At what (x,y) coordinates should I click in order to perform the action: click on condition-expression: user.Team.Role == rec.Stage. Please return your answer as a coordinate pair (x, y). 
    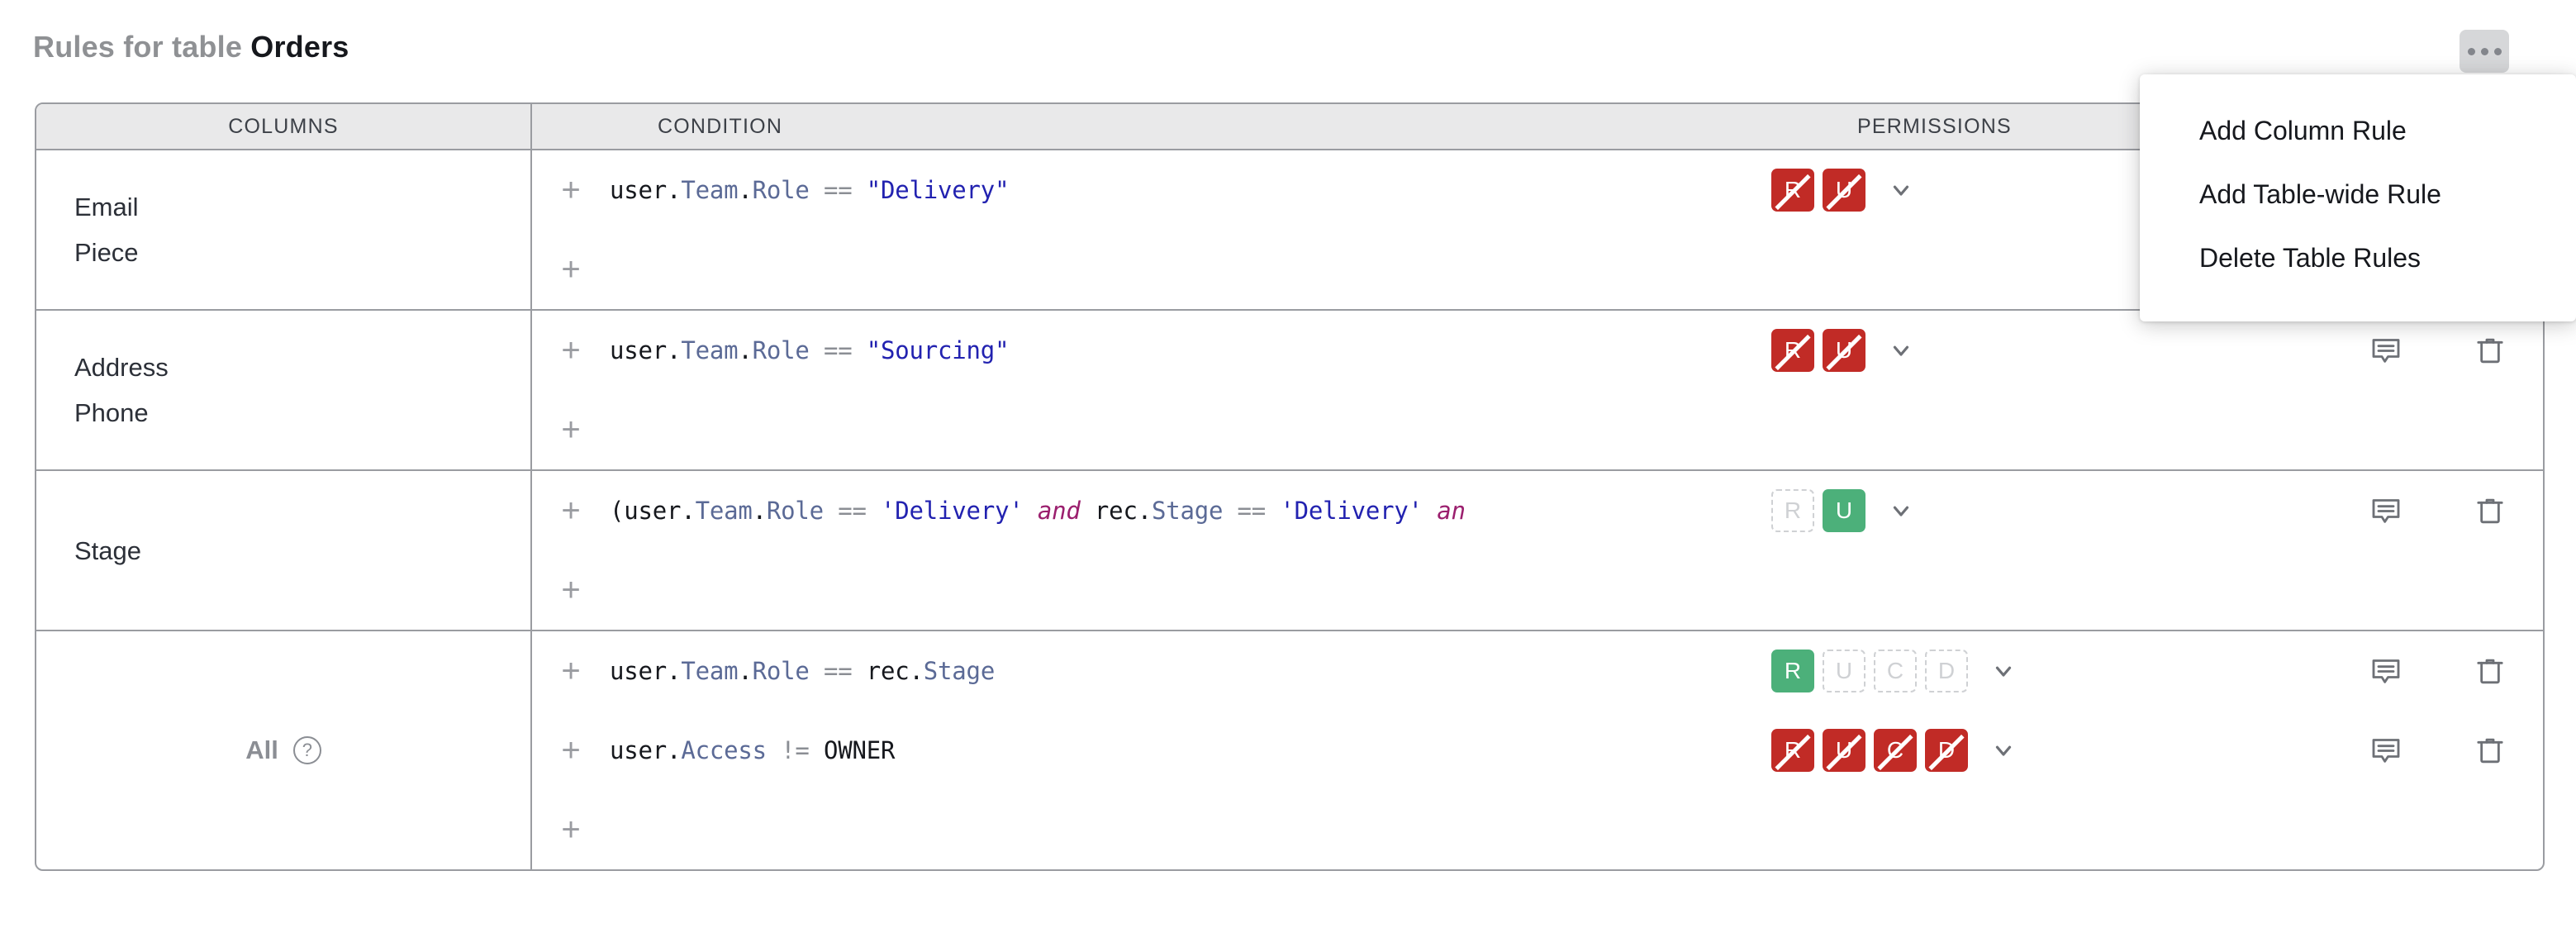
    Looking at the image, I should click on (1190, 671).